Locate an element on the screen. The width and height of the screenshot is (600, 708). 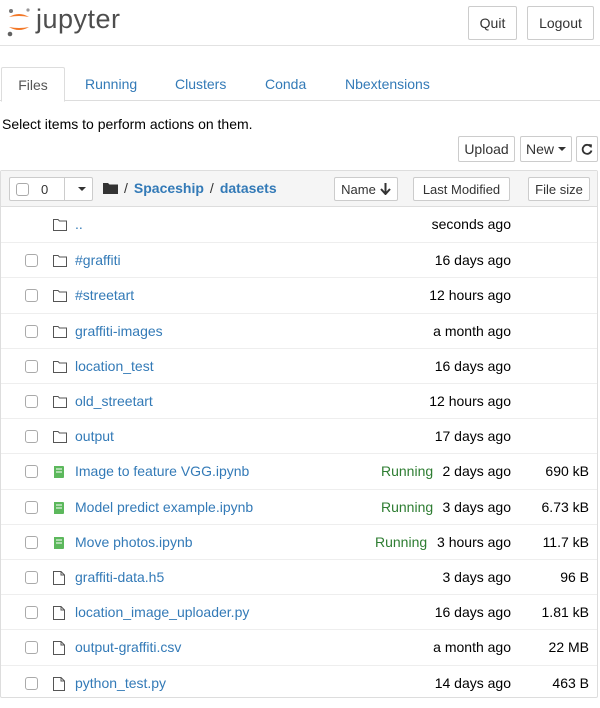
sort-by-name-button: Name is located at coordinates (366, 189).